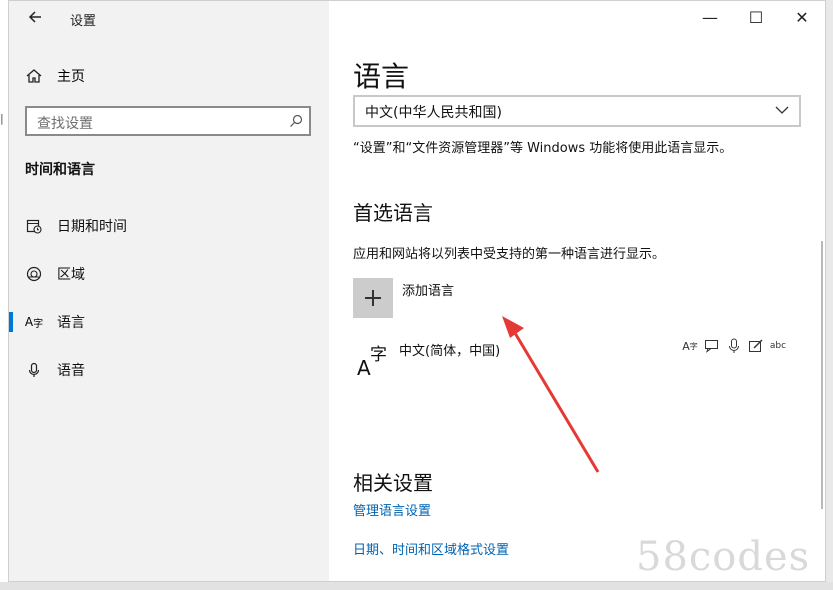 This screenshot has width=833, height=590. What do you see at coordinates (543, 148) in the screenshot?
I see `display-language-description: “设置”和“文件资源管理器”等 Windows 功能将使用此语言显示。` at bounding box center [543, 148].